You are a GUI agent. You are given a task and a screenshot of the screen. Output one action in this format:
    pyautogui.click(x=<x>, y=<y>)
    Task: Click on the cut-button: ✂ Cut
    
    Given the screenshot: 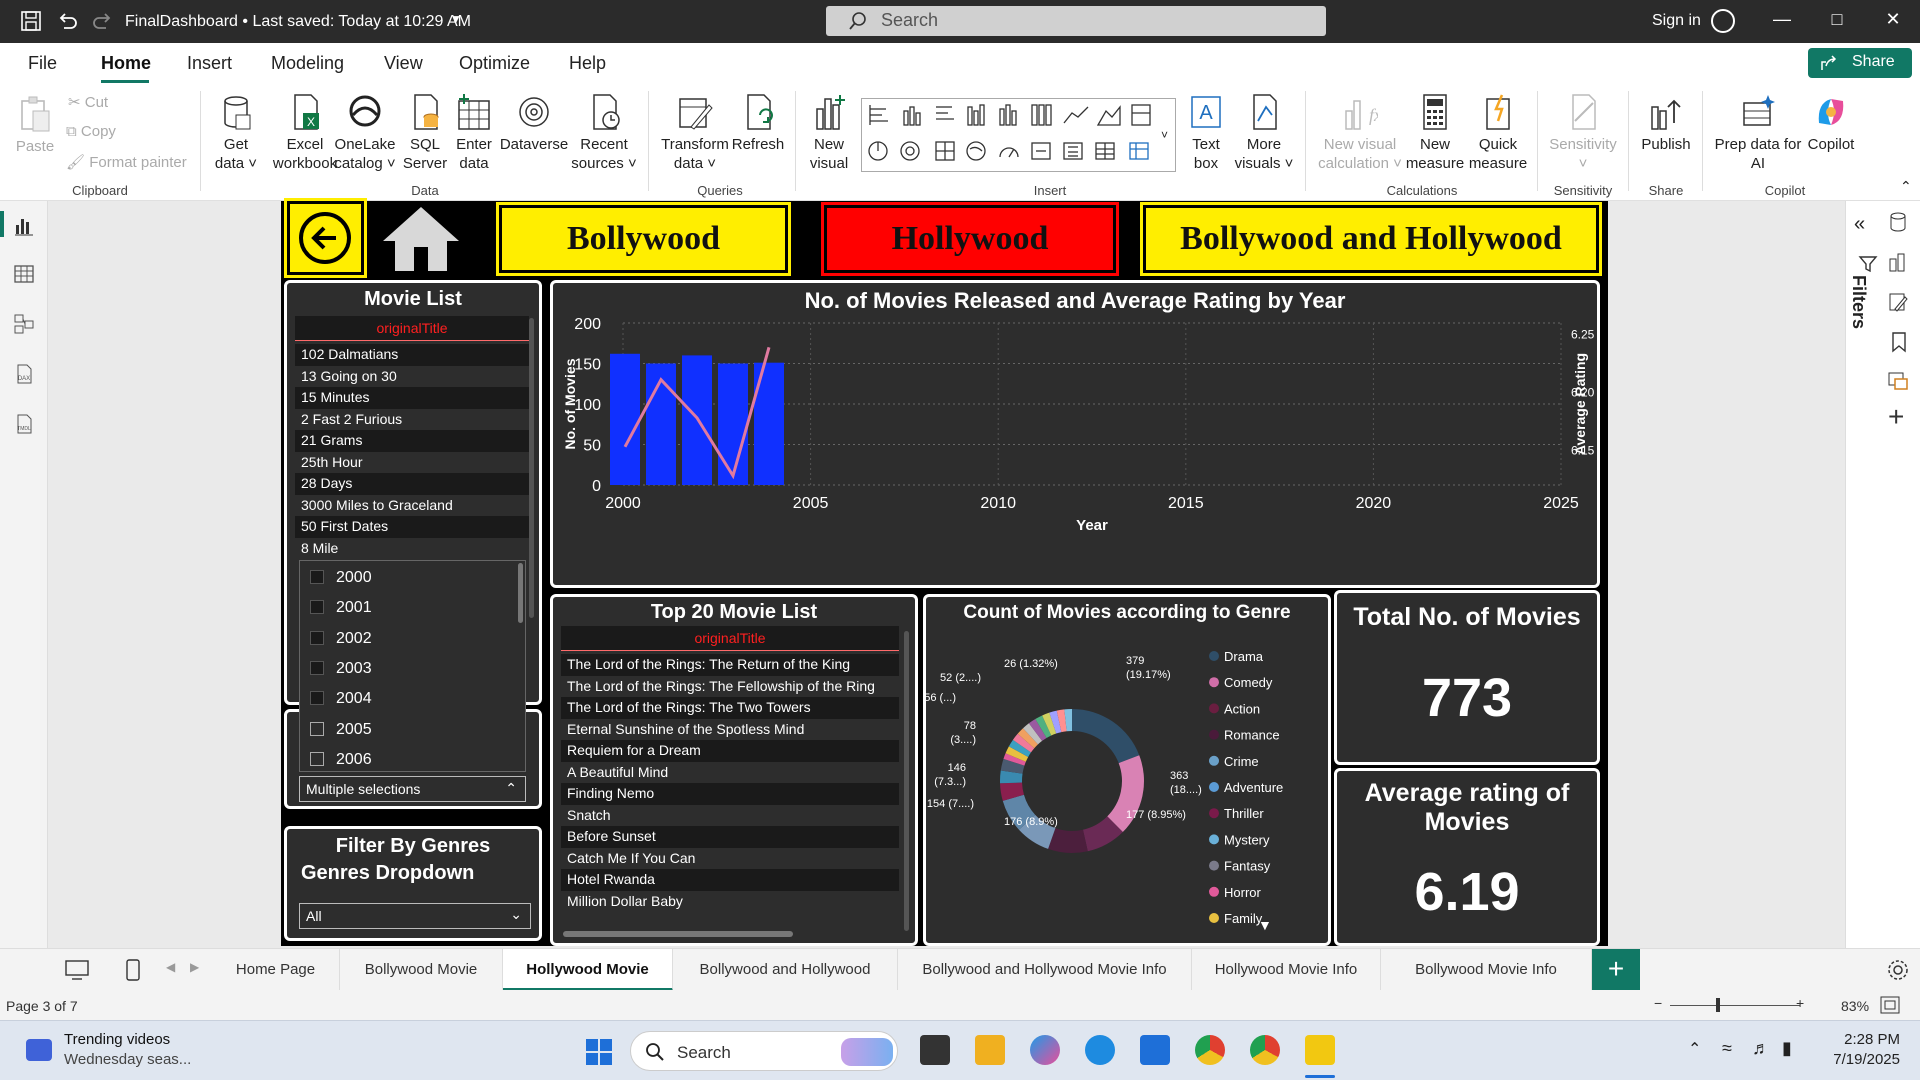 What is the action you would take?
    pyautogui.click(x=88, y=102)
    